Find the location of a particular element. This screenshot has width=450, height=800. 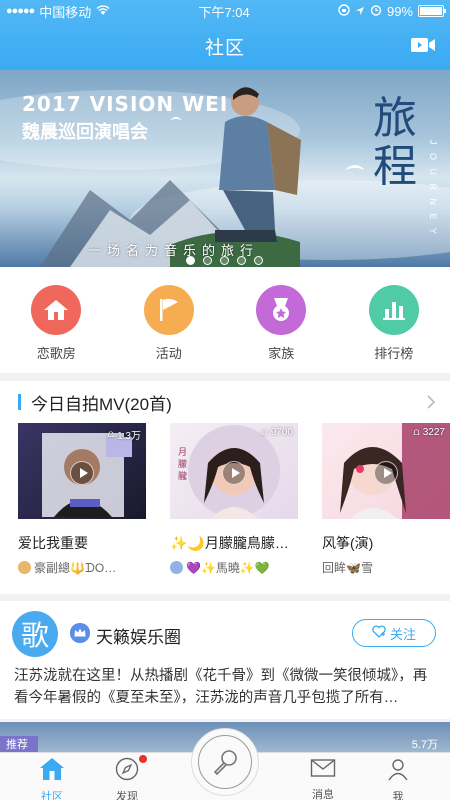

quick-item-love-room: 恋歌房 is located at coordinates (56, 329).